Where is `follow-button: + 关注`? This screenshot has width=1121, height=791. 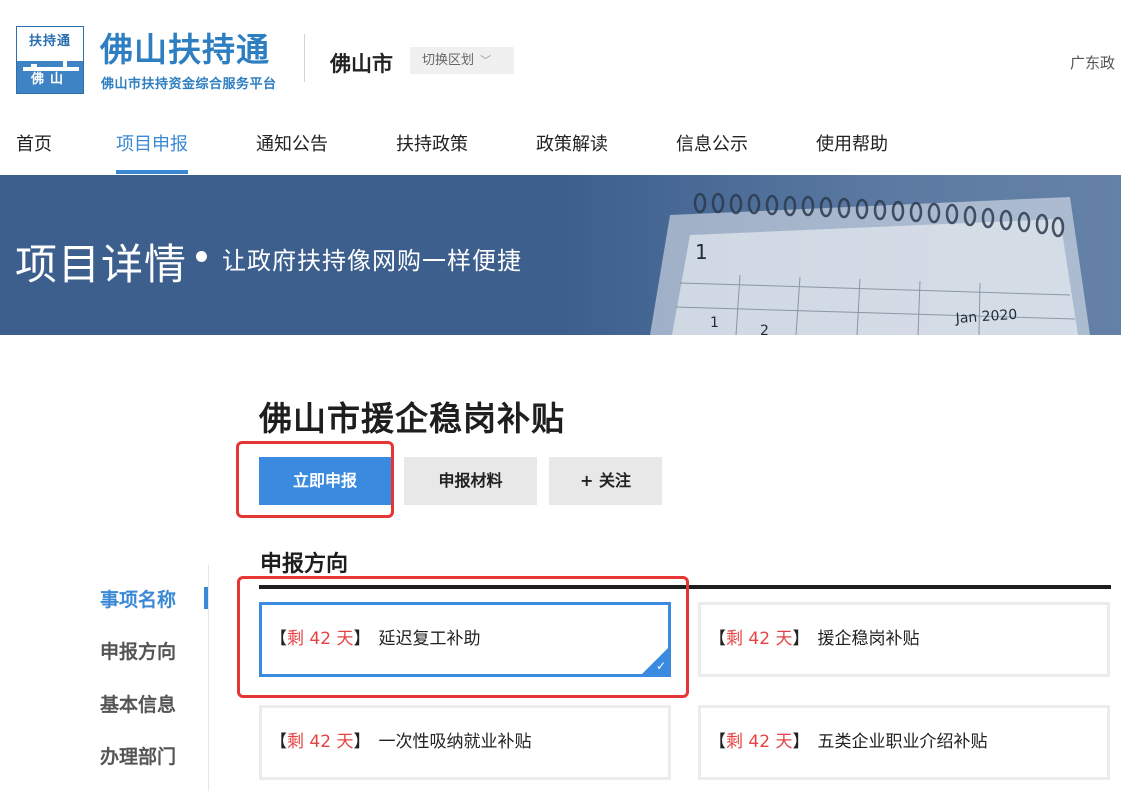
follow-button: + 关注 is located at coordinates (605, 481).